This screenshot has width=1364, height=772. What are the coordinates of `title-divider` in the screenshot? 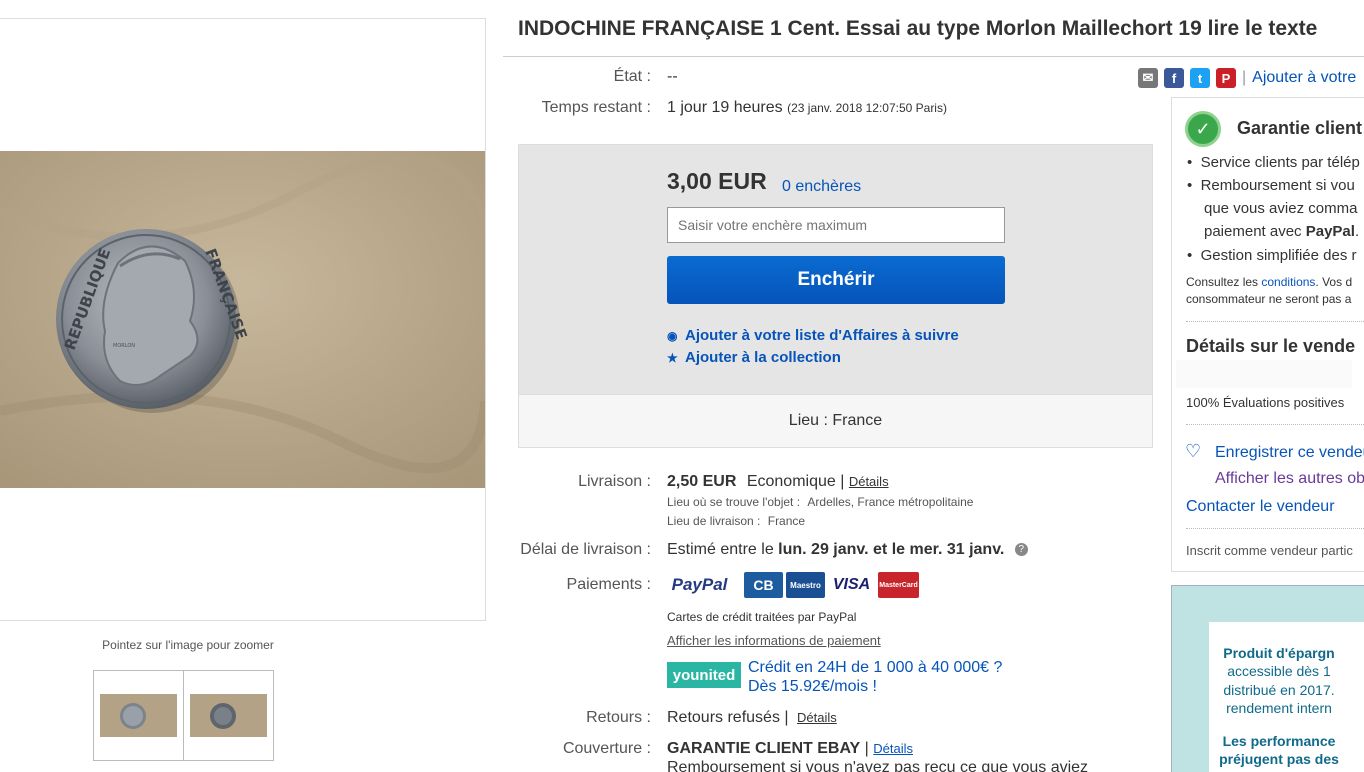 It's located at (933, 56).